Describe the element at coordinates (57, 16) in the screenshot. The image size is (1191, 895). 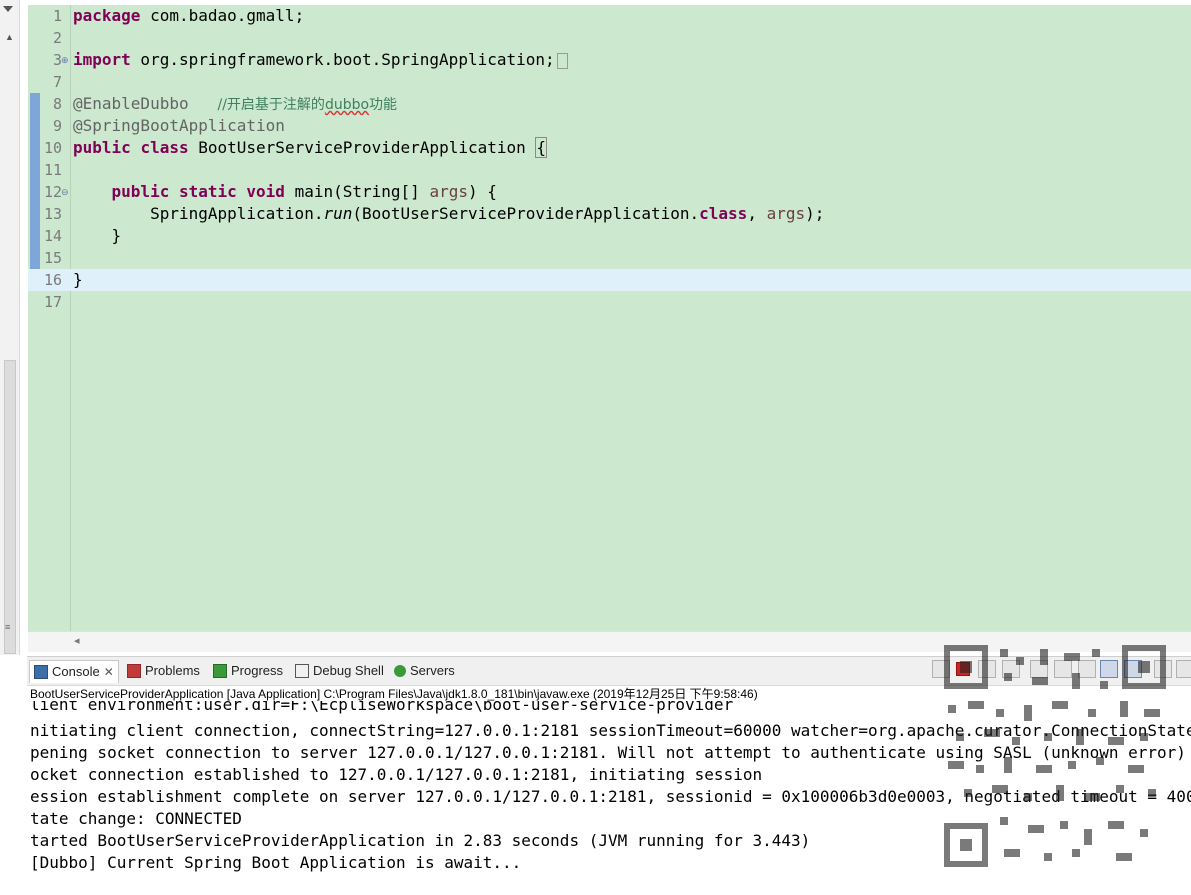
I see `line-number: 1` at that location.